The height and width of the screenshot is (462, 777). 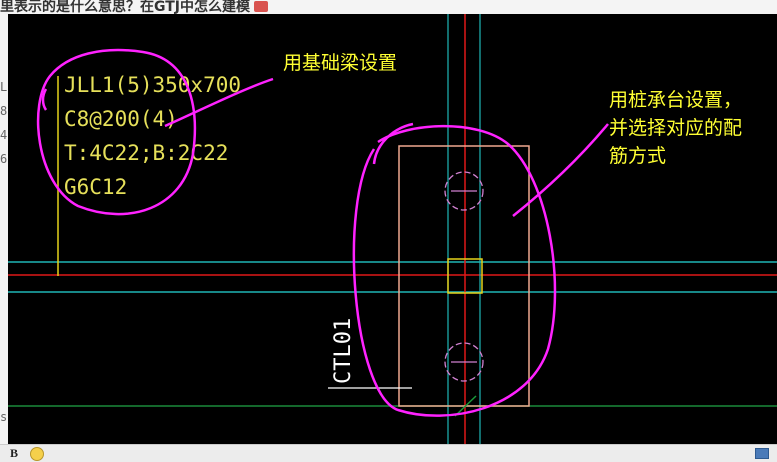 I want to click on left-strip-char: 6, so click(x=4, y=159).